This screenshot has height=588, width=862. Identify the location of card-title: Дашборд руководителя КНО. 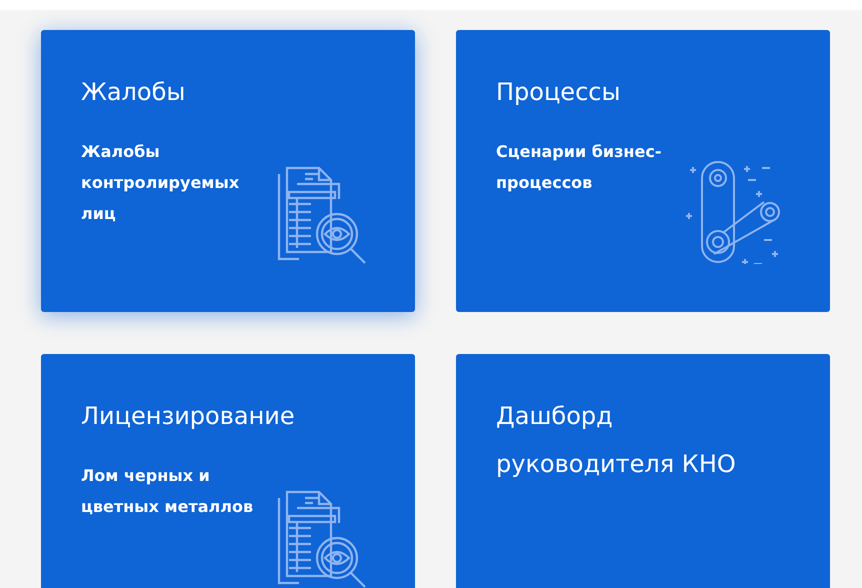
(616, 440).